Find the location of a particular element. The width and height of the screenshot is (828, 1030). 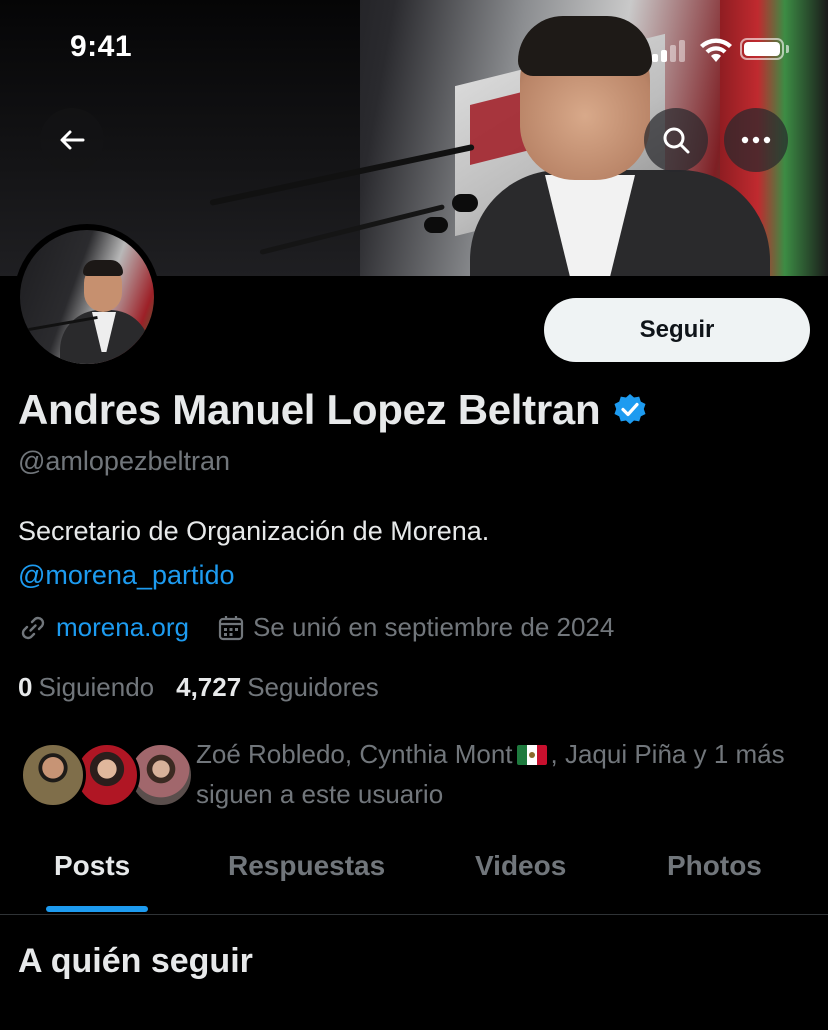

follow-button: Seguir is located at coordinates (677, 330).